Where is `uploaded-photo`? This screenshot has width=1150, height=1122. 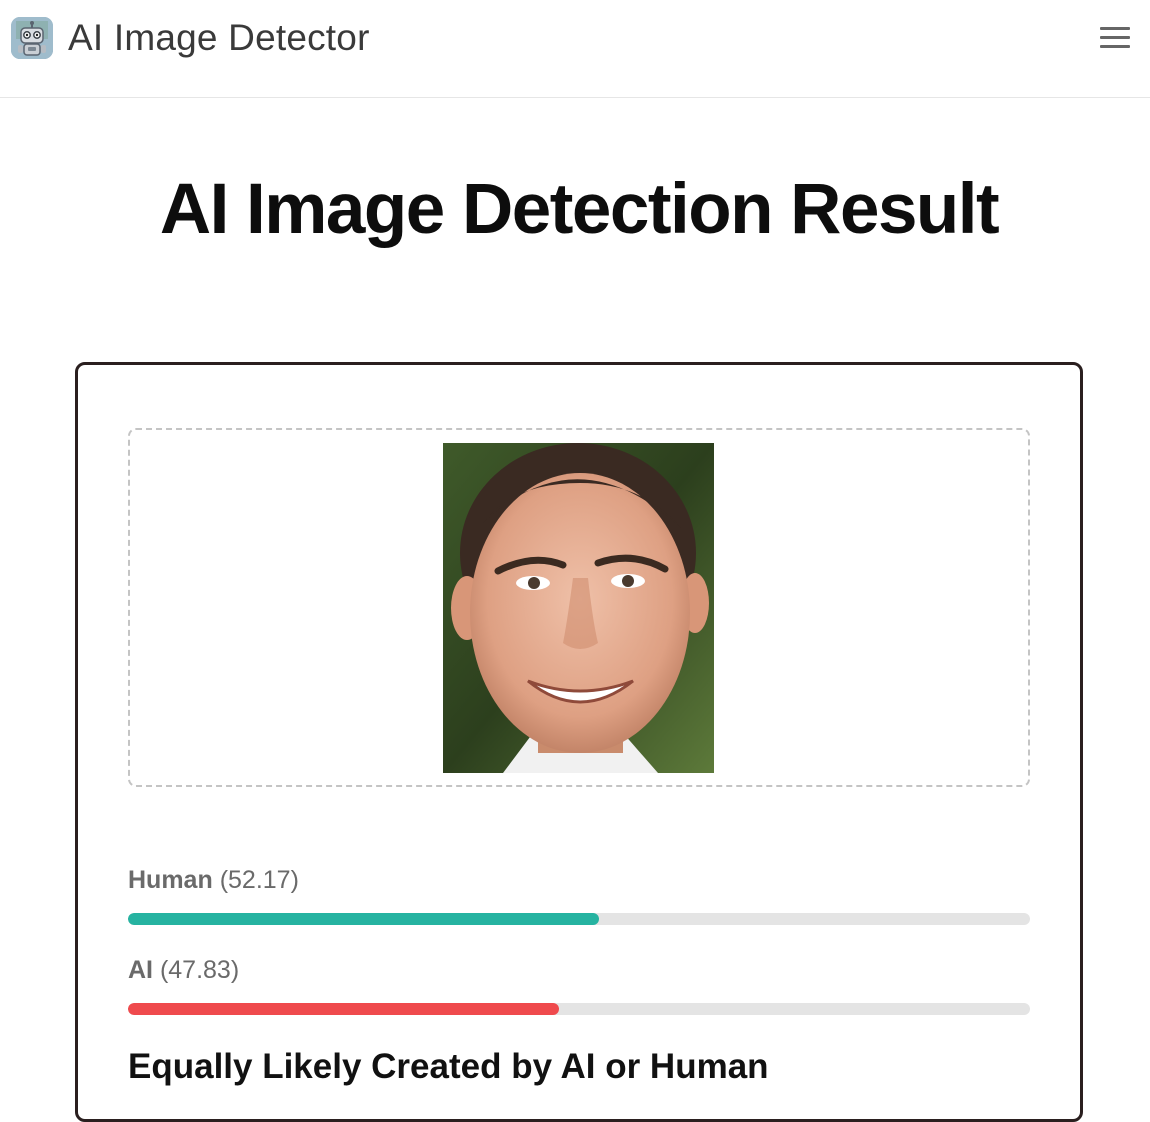 uploaded-photo is located at coordinates (578, 608).